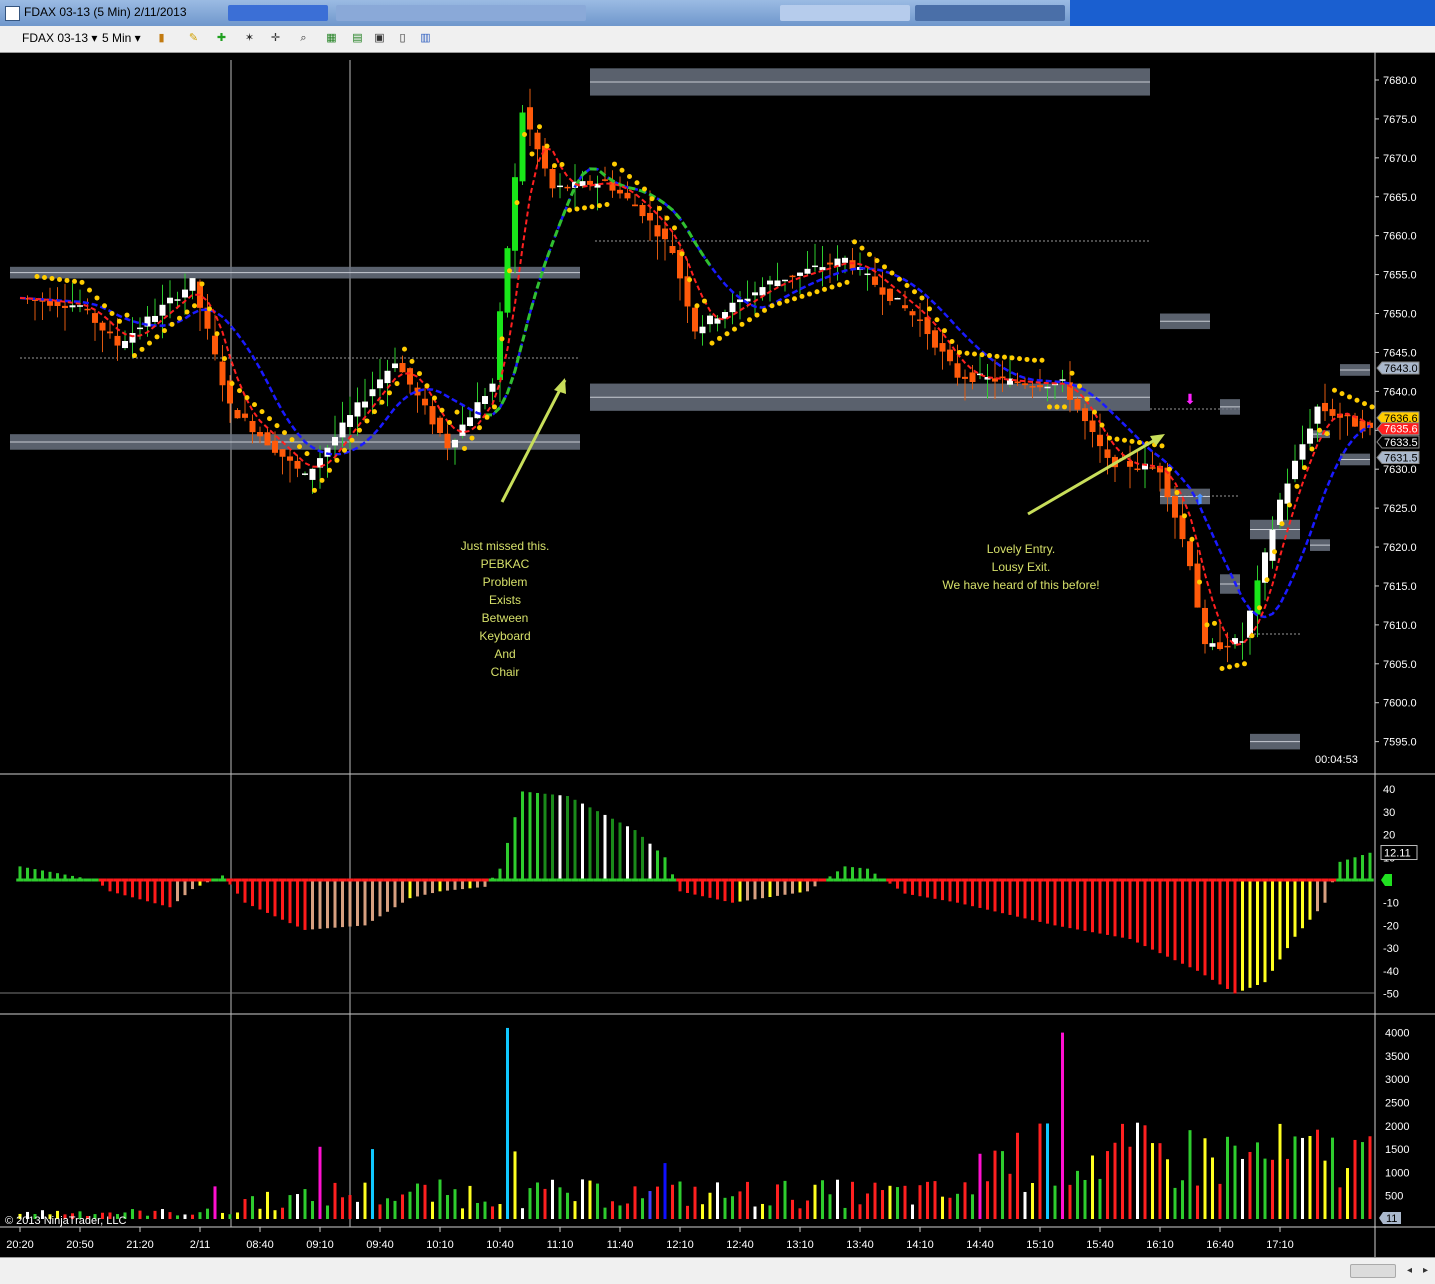 The image size is (1435, 1284). What do you see at coordinates (1389, 836) in the screenshot?
I see `oscillator-tick-label: 20` at bounding box center [1389, 836].